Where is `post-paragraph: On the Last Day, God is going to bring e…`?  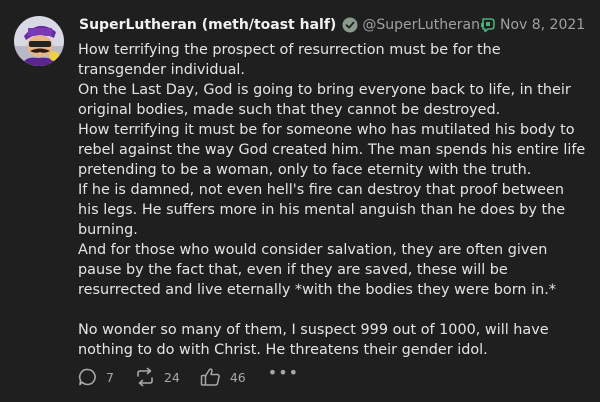
post-paragraph: On the Last Day, God is going to bring e… is located at coordinates (324, 100).